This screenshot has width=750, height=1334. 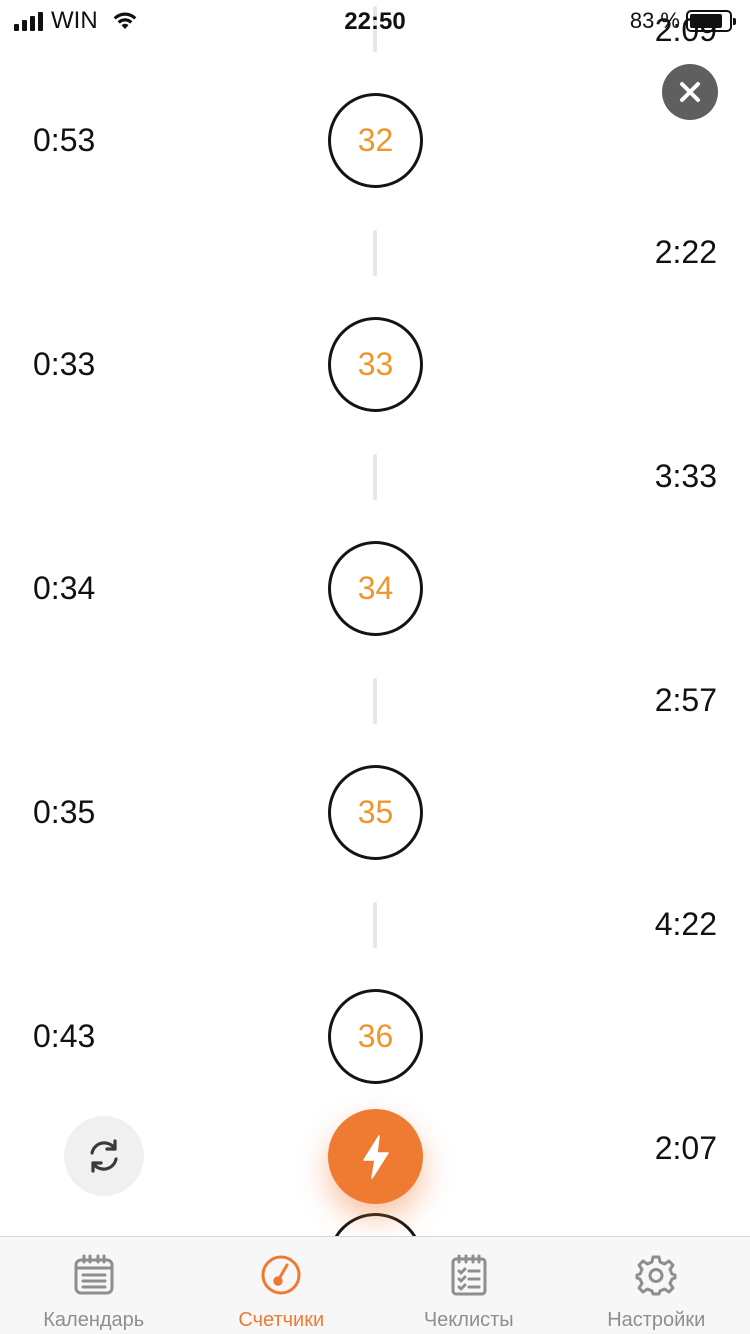 I want to click on tab-label: Настройки, so click(x=656, y=1320).